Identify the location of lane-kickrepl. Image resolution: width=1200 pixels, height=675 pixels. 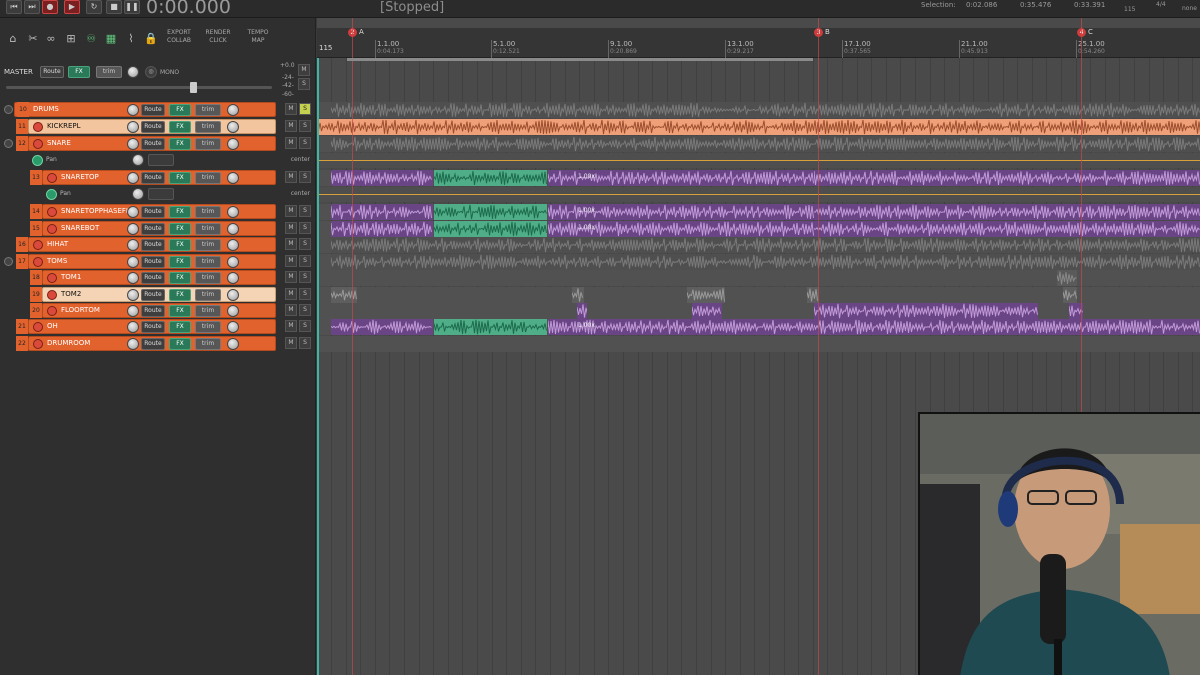
(758, 127).